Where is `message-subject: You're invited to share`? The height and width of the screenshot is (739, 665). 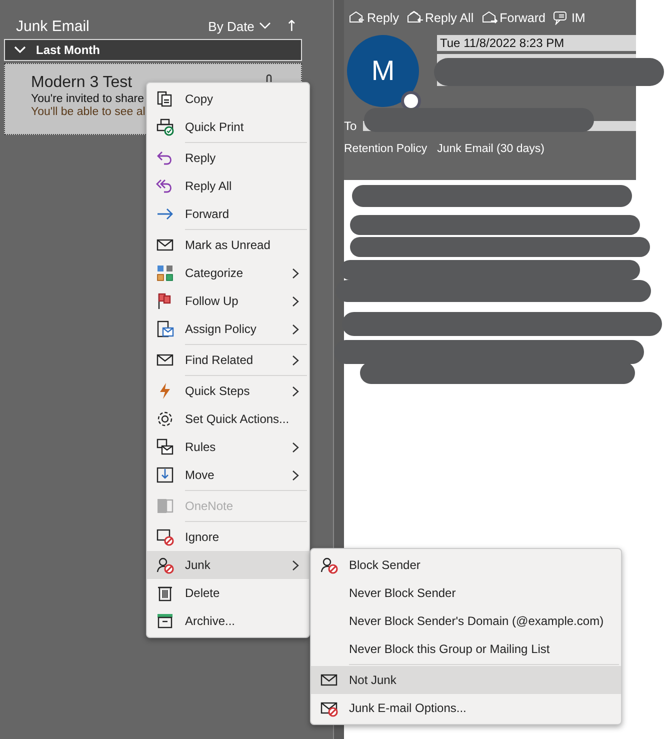 message-subject: You're invited to share is located at coordinates (87, 99).